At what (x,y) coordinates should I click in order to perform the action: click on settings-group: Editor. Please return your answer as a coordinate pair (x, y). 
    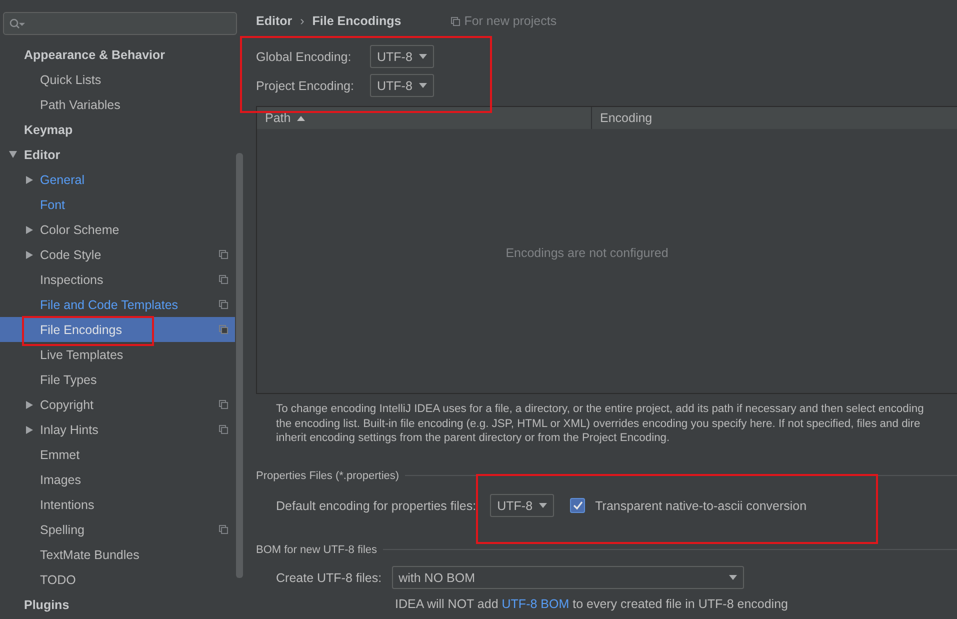
    Looking at the image, I should click on (42, 155).